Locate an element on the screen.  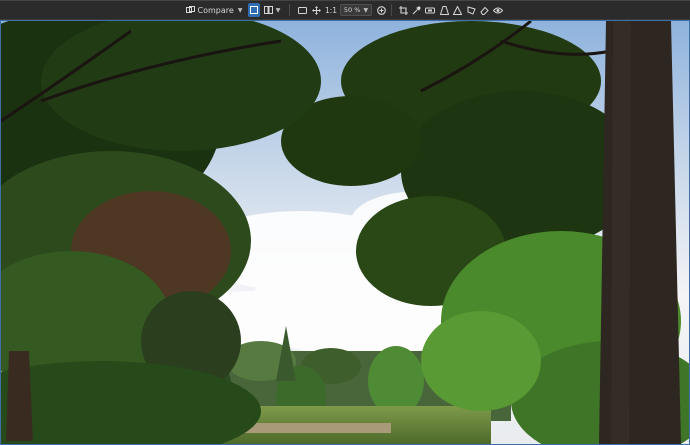
polygon-button is located at coordinates (471, 10).